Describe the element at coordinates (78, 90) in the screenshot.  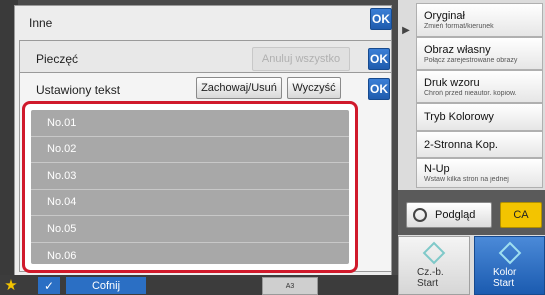
I see `preset-text-dialog-title: Ustawiony tekst` at that location.